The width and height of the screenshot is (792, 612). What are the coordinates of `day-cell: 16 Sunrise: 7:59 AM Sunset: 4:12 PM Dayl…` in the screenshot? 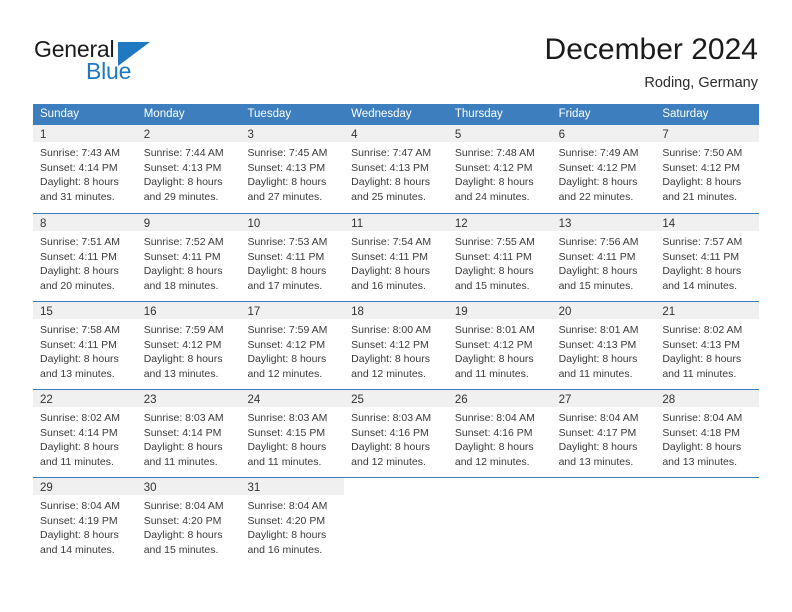 It's located at (188, 345).